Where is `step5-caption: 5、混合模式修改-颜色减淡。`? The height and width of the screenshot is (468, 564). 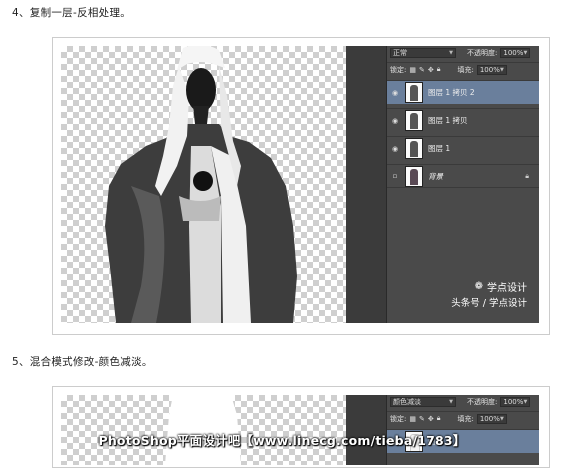
step5-caption: 5、混合模式修改-颜色减淡。 is located at coordinates (82, 362).